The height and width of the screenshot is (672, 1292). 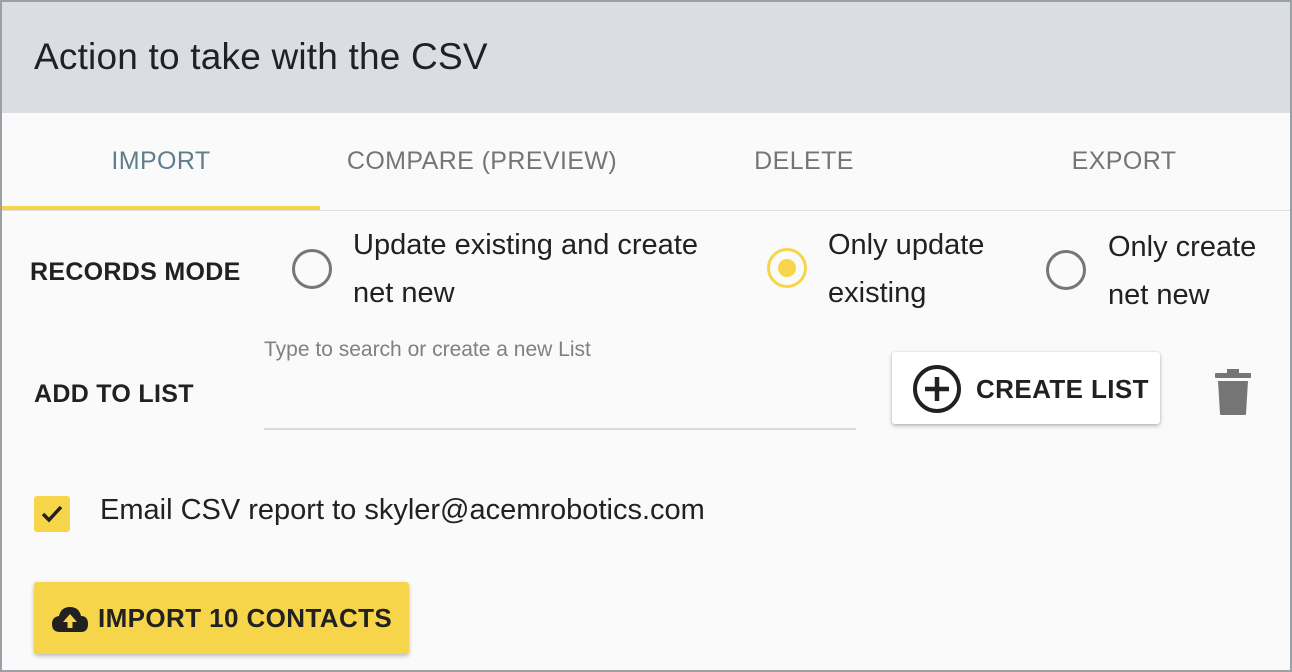 What do you see at coordinates (1066, 270) in the screenshot?
I see `radio-only-create` at bounding box center [1066, 270].